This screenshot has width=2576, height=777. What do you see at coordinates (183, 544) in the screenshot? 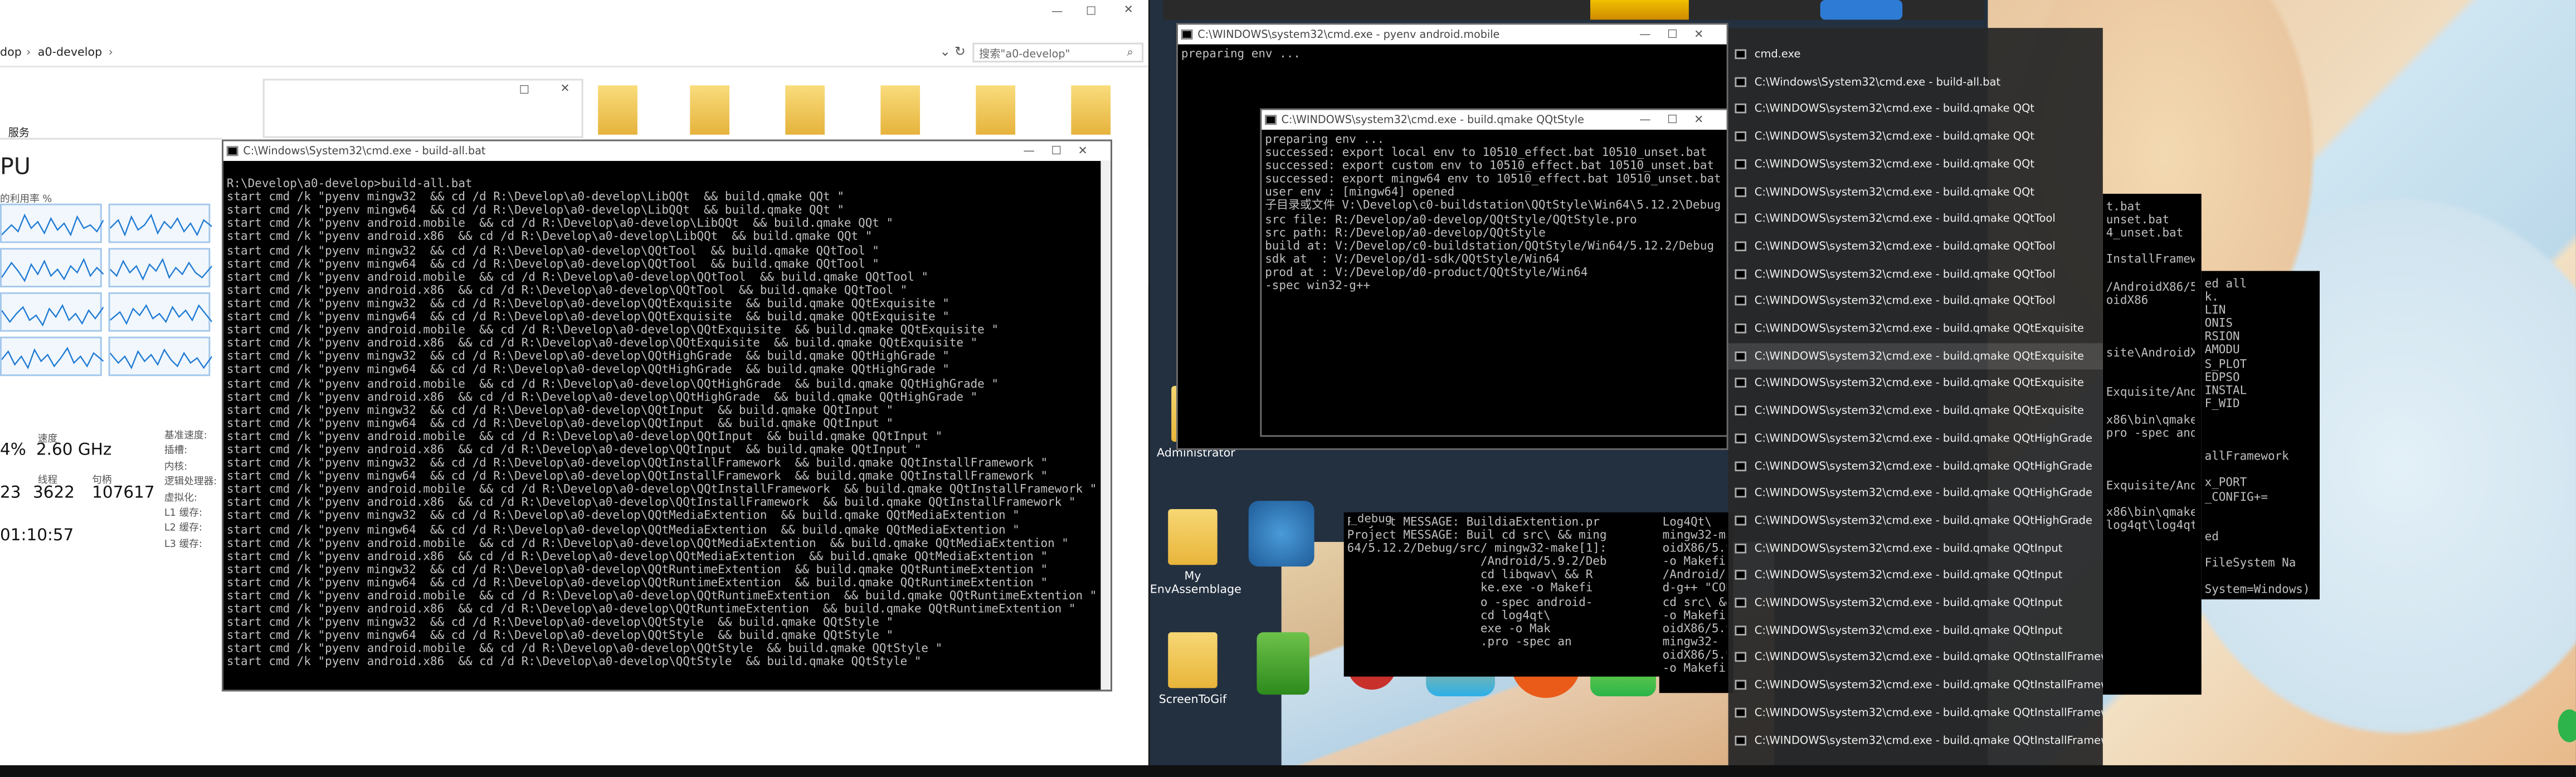
I see `detail-label: L3 缓存:` at bounding box center [183, 544].